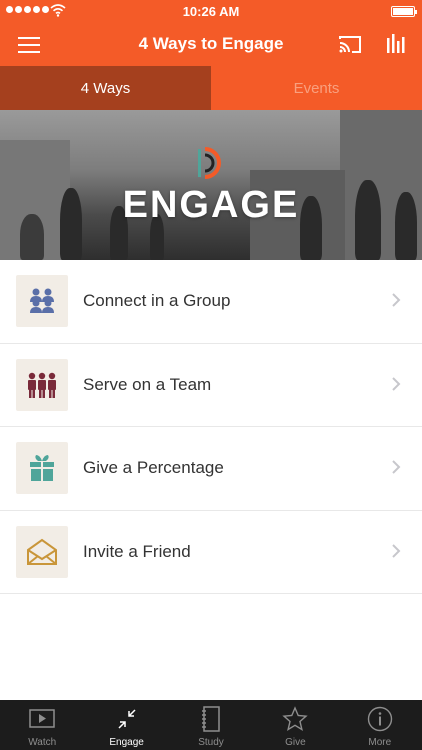 The width and height of the screenshot is (422, 750). What do you see at coordinates (316, 88) in the screenshot?
I see `tab-events: Events` at bounding box center [316, 88].